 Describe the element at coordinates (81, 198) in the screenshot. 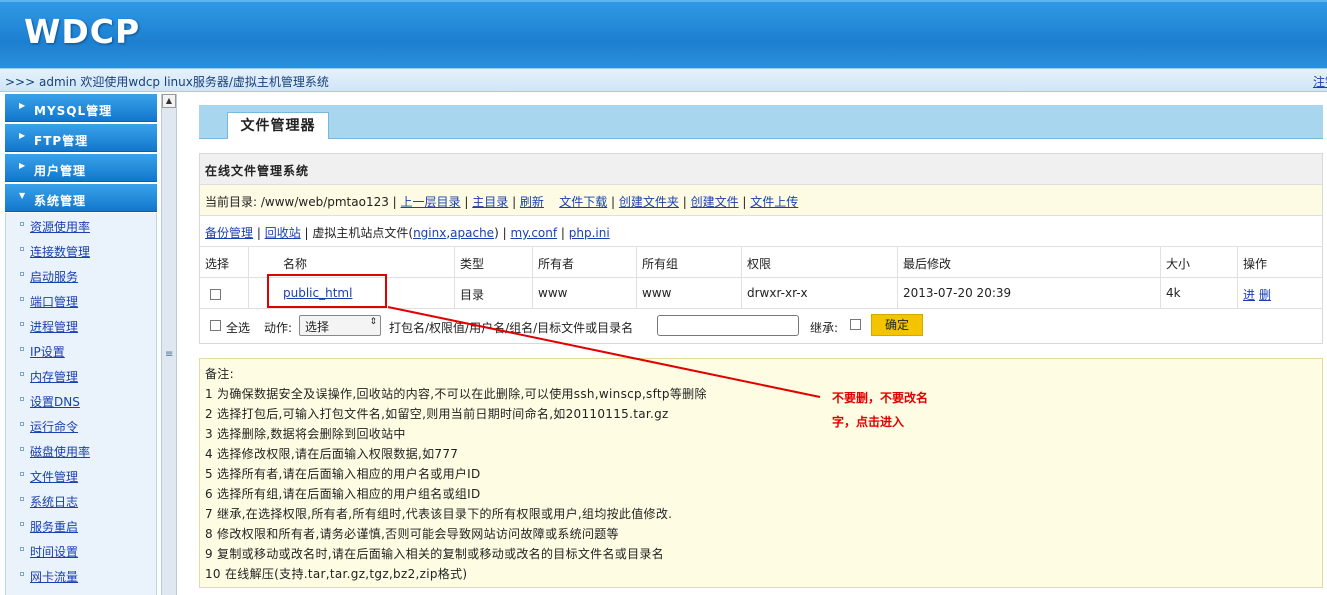

I see `menu-system: ▼ 系统管理` at that location.